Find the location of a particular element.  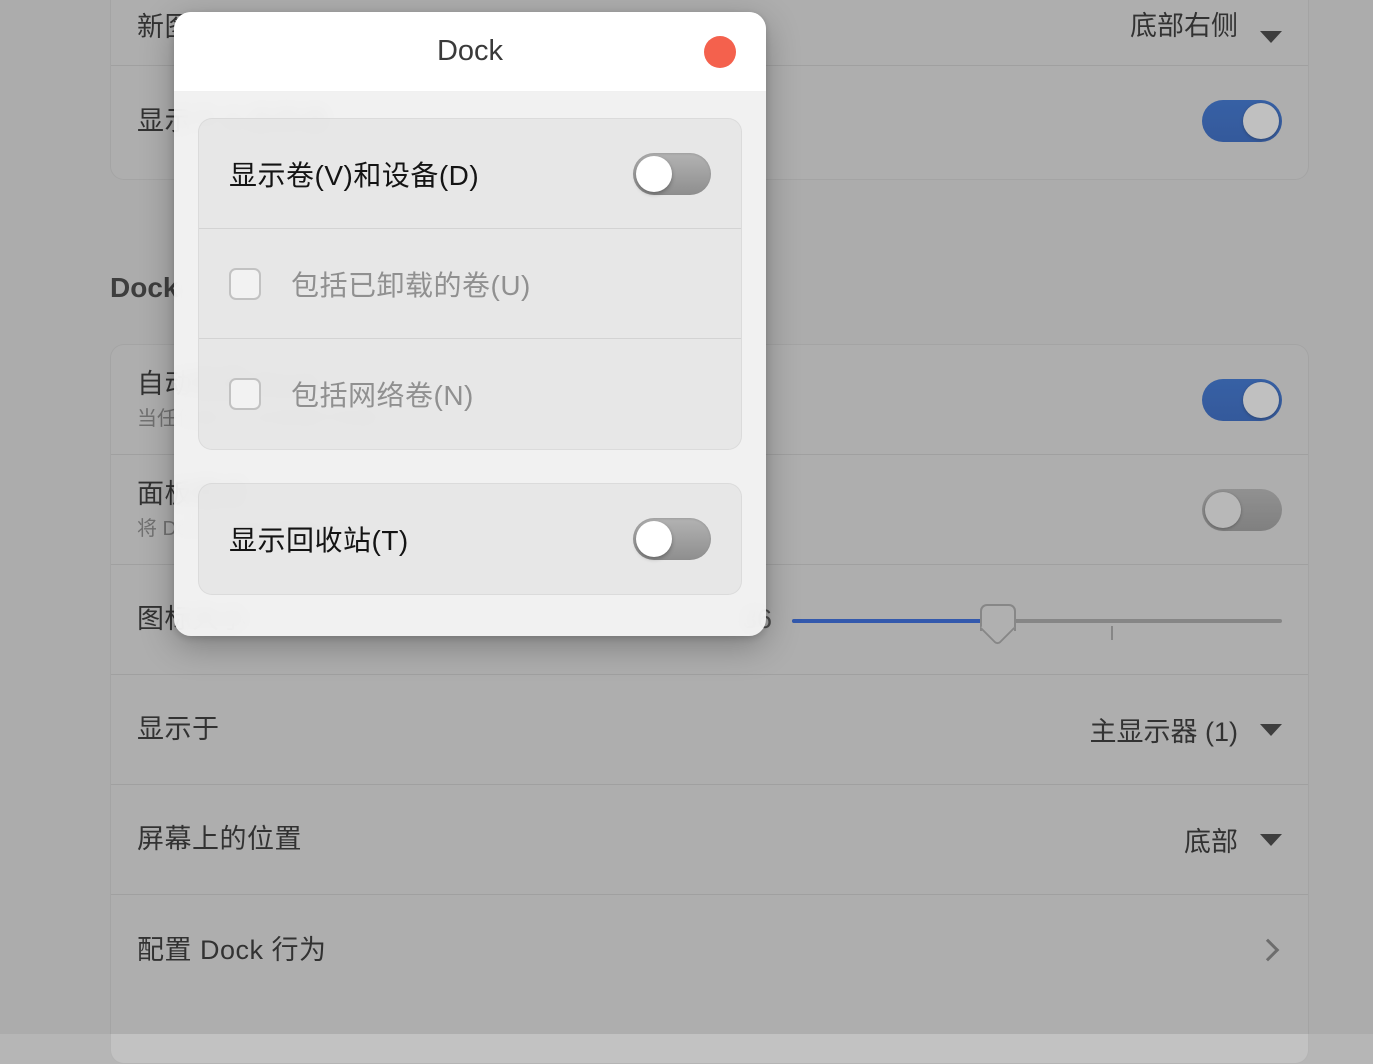

checkbox-include-network-volumes is located at coordinates (245, 394).